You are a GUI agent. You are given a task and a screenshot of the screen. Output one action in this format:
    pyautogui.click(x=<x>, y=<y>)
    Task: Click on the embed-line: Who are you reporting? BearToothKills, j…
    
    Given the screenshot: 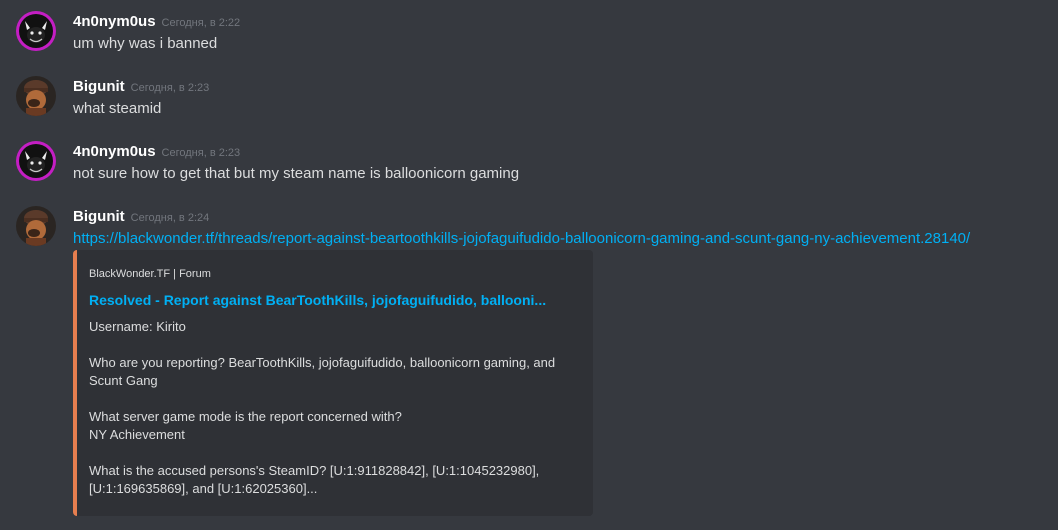 What is the action you would take?
    pyautogui.click(x=322, y=362)
    